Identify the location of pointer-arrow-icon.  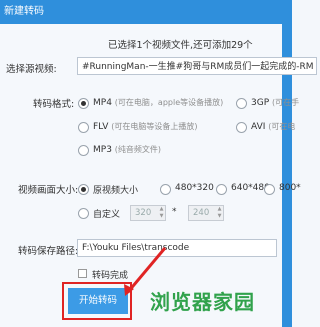
(145, 271).